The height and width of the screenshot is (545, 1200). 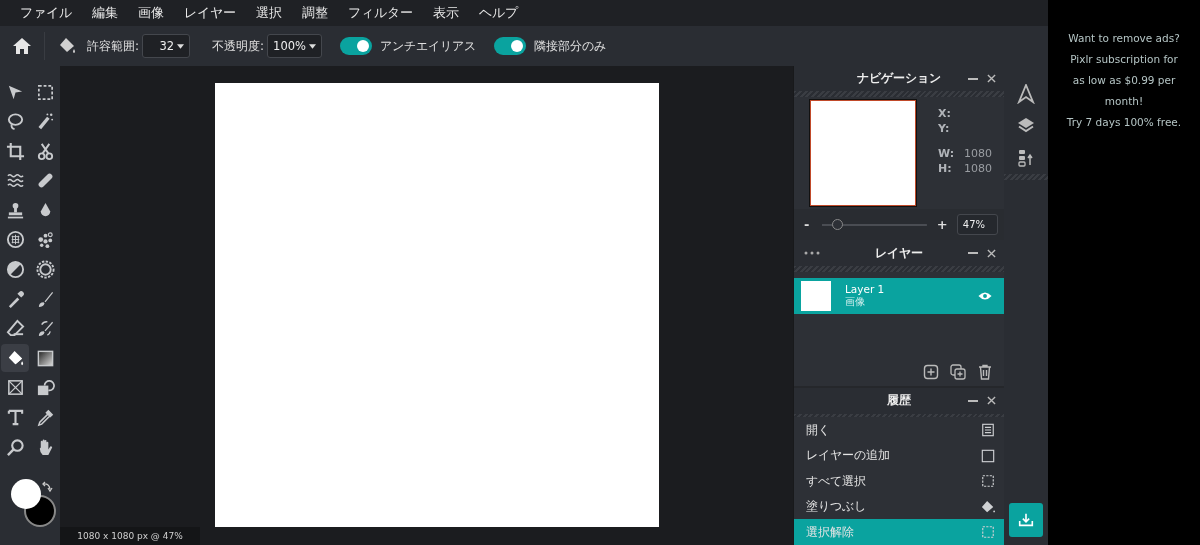 I want to click on shapes-icon, so click(x=45, y=388).